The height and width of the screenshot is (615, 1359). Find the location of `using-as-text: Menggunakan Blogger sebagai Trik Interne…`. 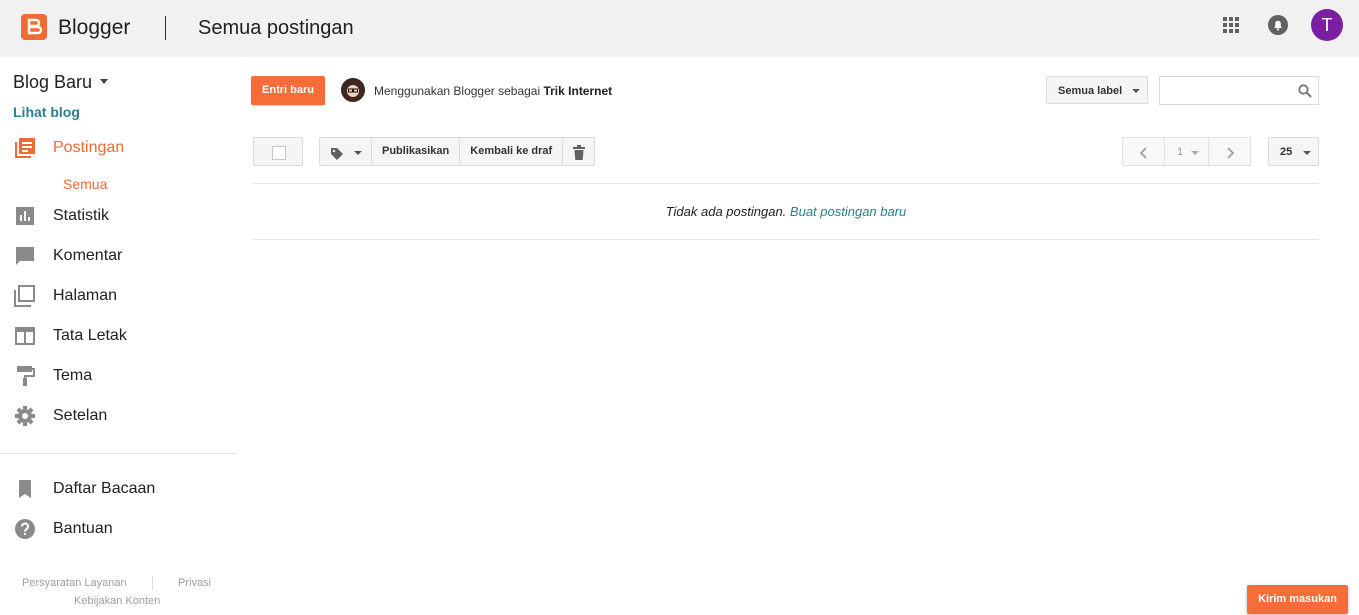

using-as-text: Menggunakan Blogger sebagai Trik Interne… is located at coordinates (493, 91).